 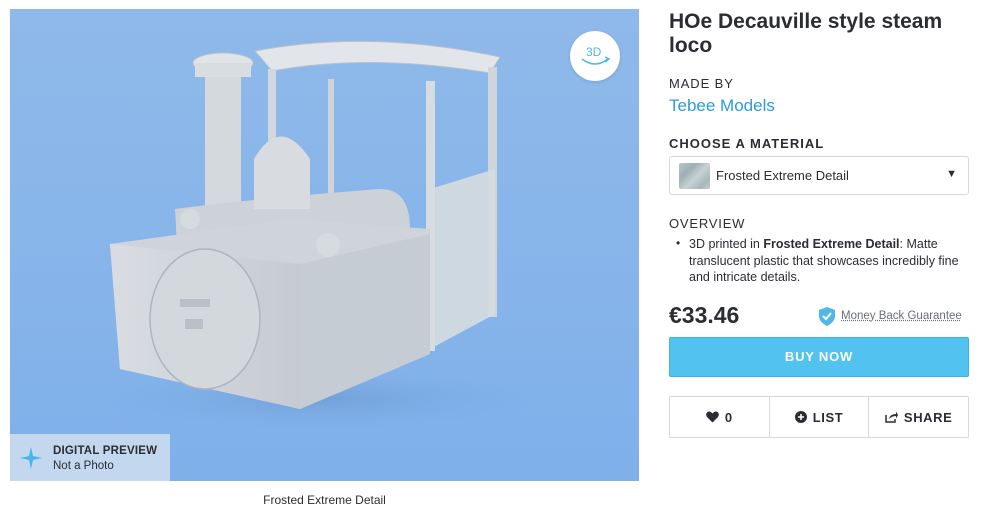 I want to click on badge-subtitle: Not a Photo, so click(x=83, y=466).